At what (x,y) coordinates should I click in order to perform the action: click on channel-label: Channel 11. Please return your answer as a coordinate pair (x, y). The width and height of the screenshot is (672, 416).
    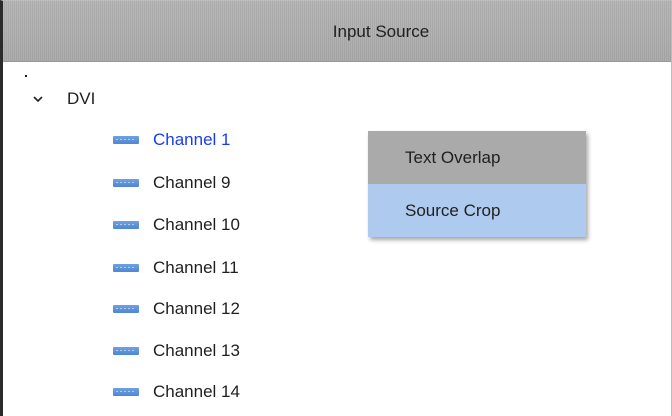
    Looking at the image, I should click on (196, 267).